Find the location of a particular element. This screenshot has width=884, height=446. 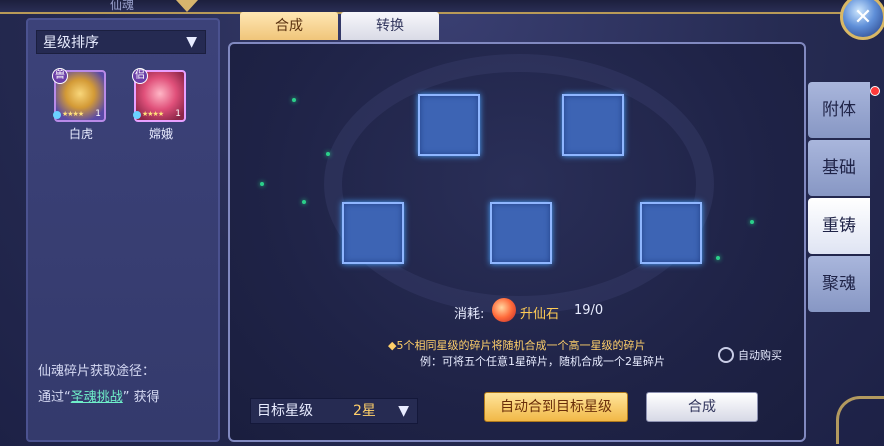

cost-label: 消耗: is located at coordinates (469, 314).